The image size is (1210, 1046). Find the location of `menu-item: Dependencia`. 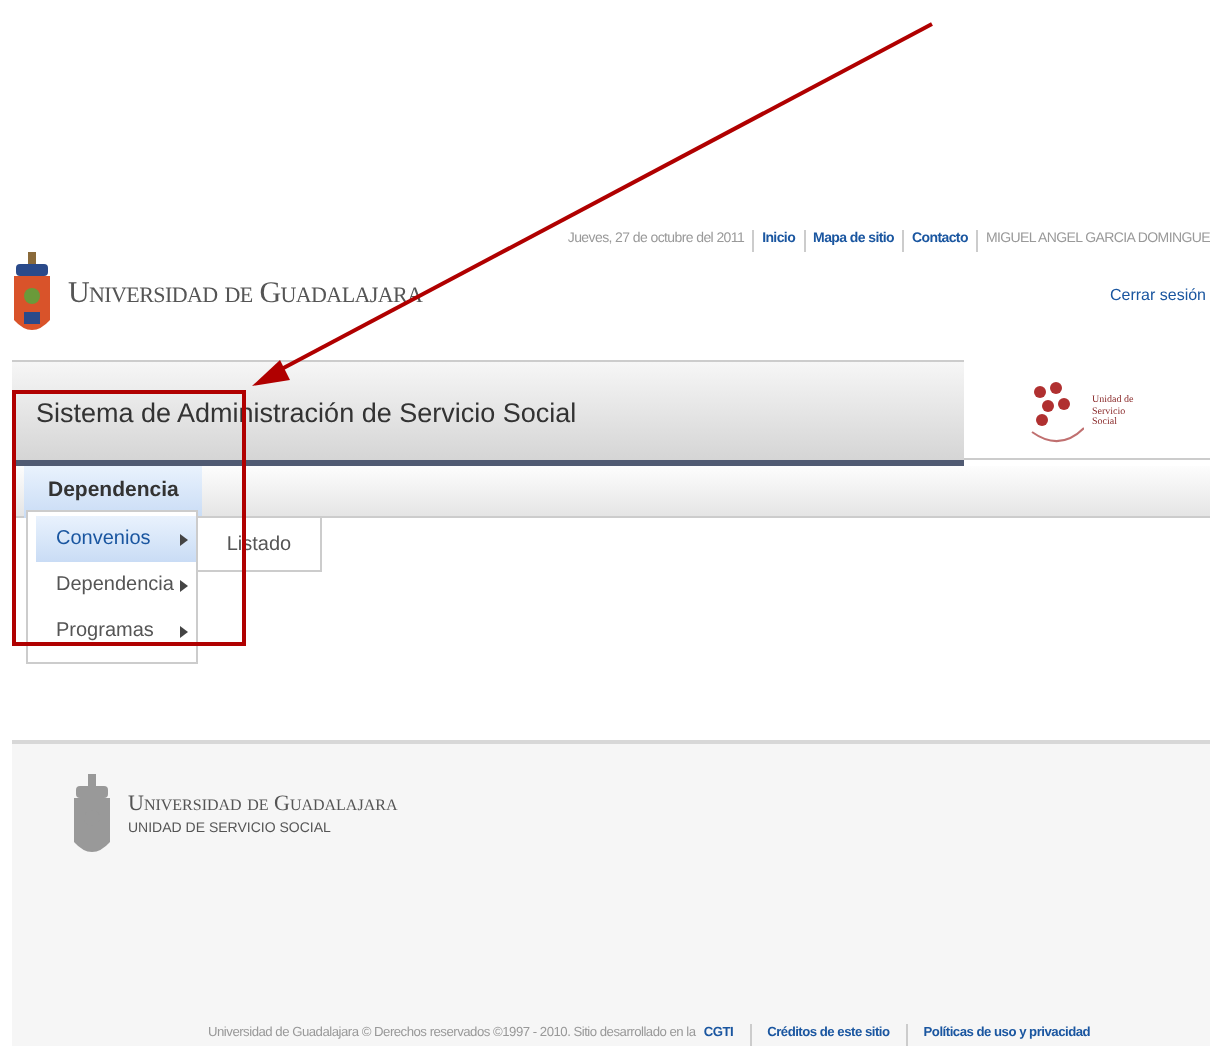

menu-item: Dependencia is located at coordinates (116, 585).